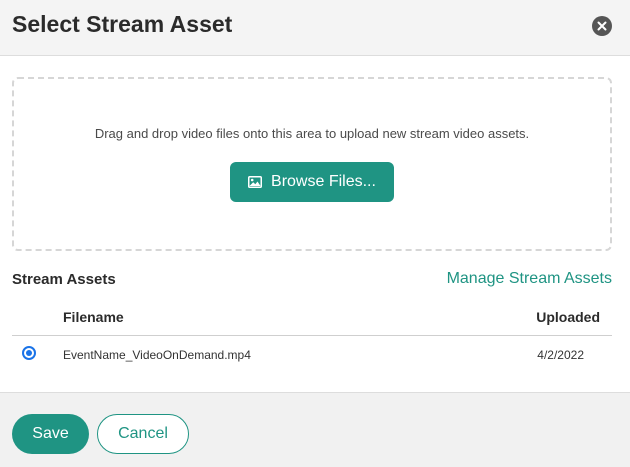  I want to click on save-button: Save, so click(50, 434).